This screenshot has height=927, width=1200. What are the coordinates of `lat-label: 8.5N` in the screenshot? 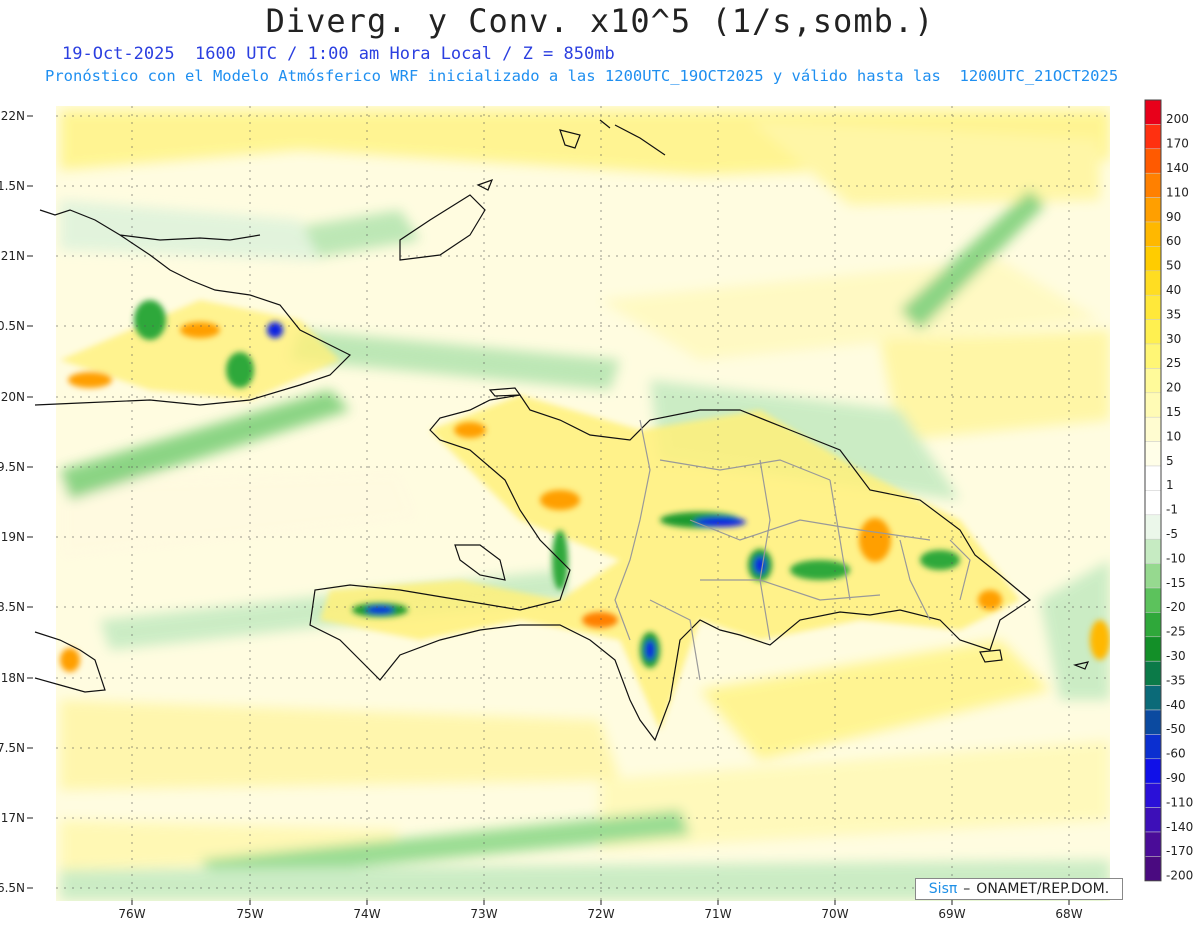 It's located at (12, 607).